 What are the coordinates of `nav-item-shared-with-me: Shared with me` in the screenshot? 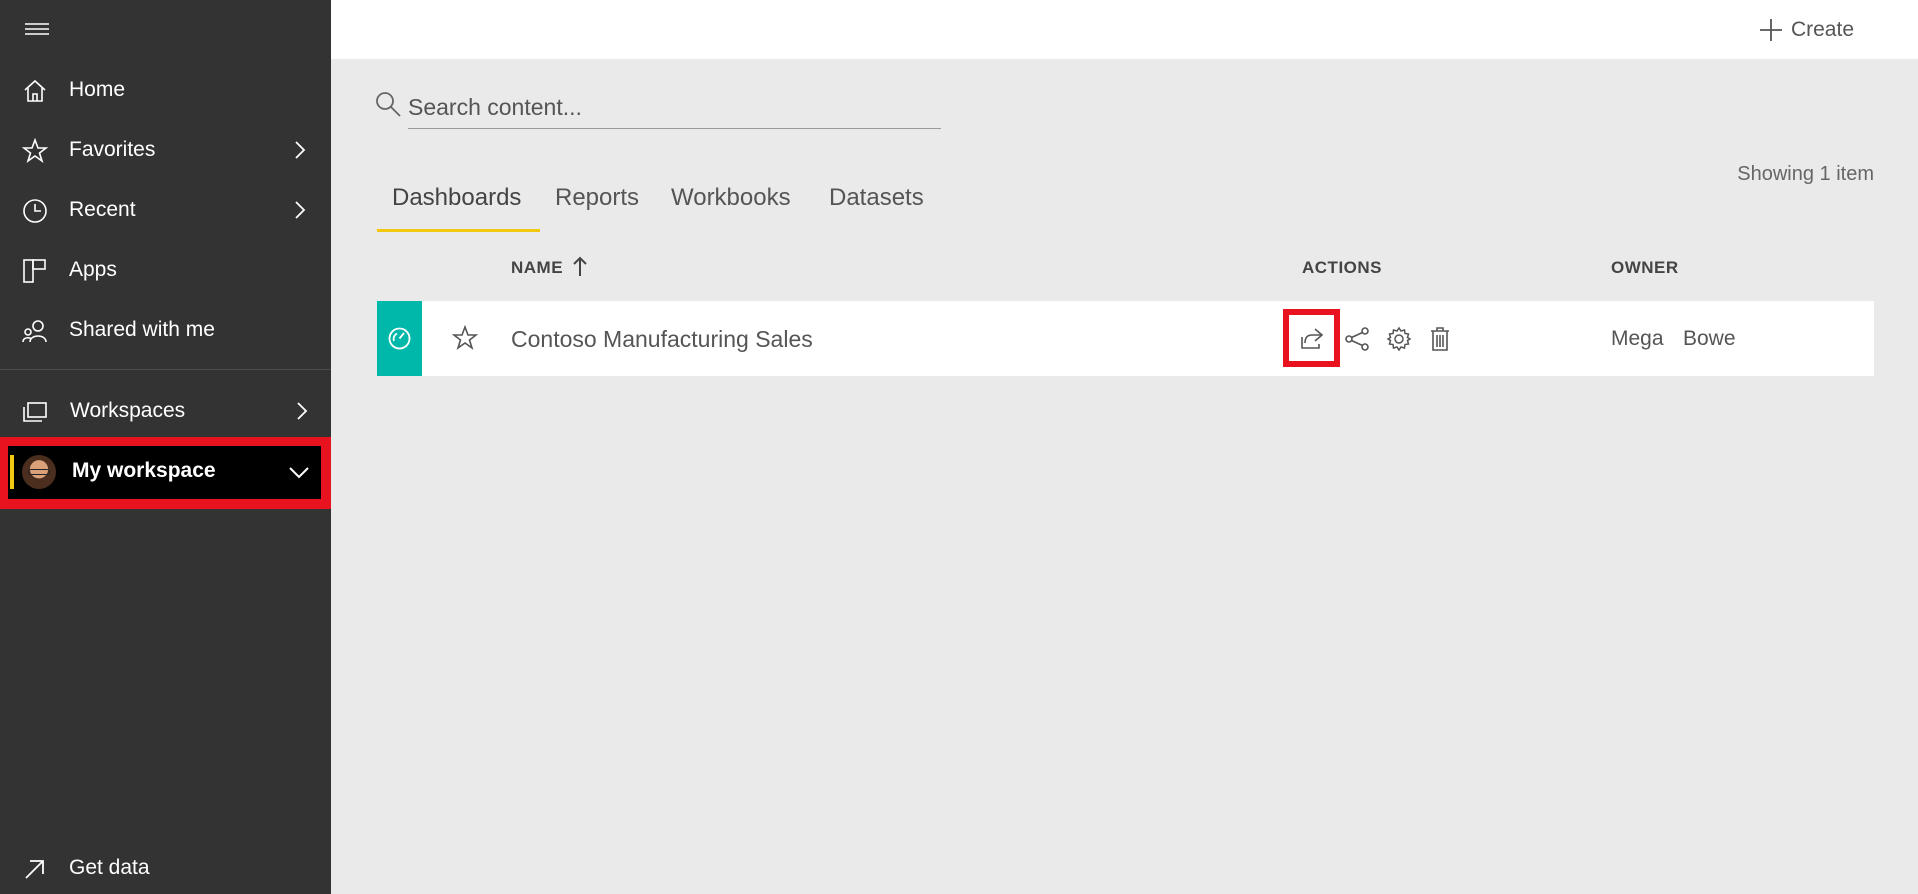 It's located at (165, 330).